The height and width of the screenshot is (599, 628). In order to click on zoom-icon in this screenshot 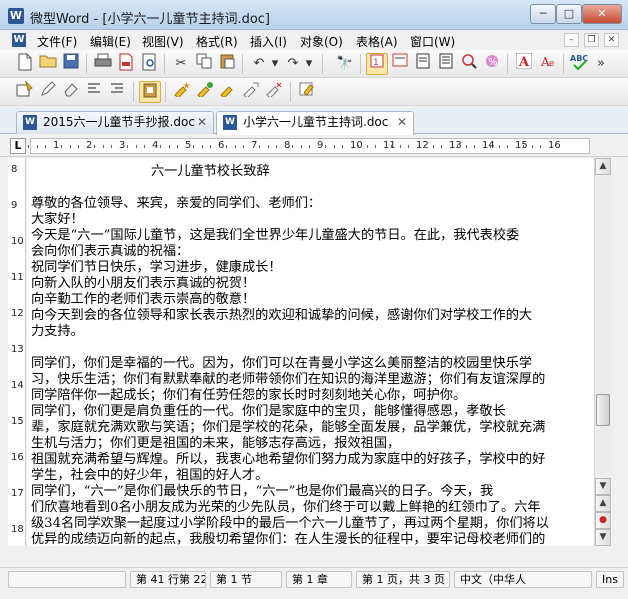, I will do `click(469, 64)`.